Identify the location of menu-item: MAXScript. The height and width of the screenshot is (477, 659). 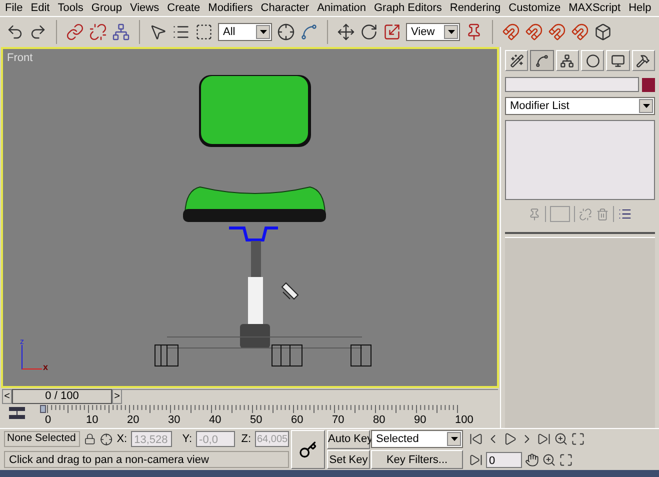
(594, 8).